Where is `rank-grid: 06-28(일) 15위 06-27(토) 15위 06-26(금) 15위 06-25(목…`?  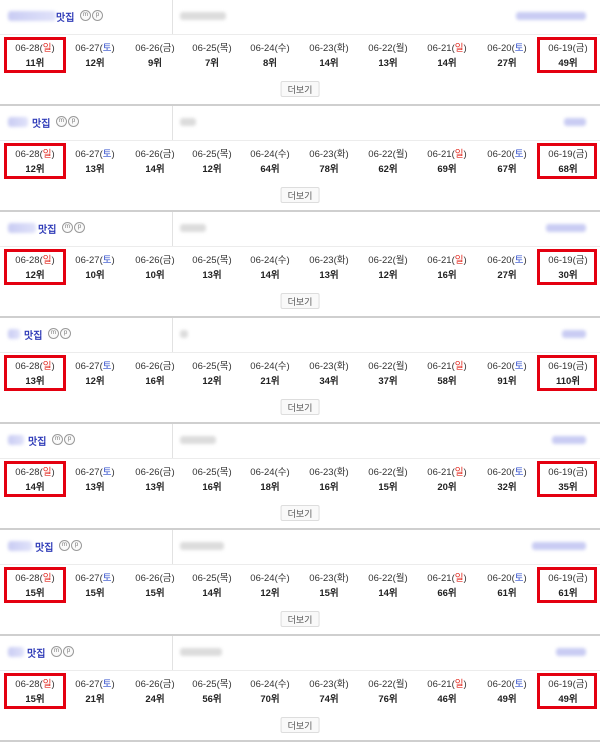
rank-grid: 06-28(일) 15위 06-27(토) 15위 06-26(금) 15위 06-25(목… is located at coordinates (300, 586).